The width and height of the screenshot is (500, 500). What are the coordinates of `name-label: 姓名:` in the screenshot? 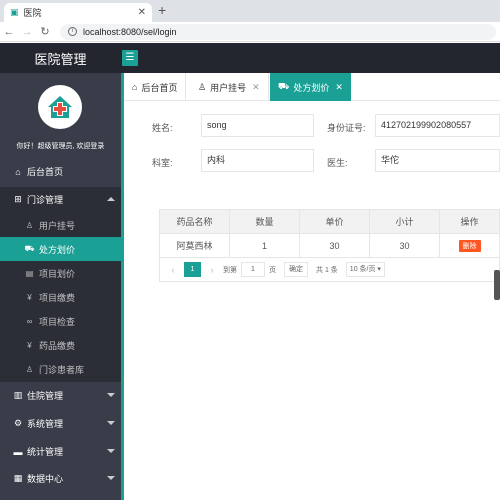 It's located at (162, 128).